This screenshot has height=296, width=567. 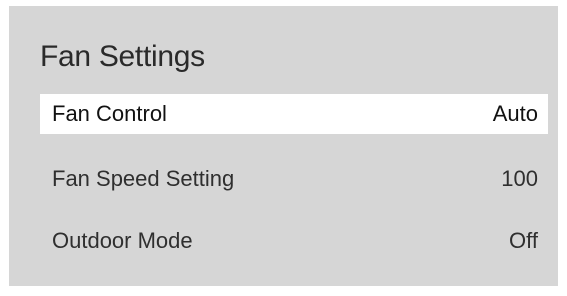 I want to click on menu-item-fan-control: Fan Control Auto, so click(x=294, y=114).